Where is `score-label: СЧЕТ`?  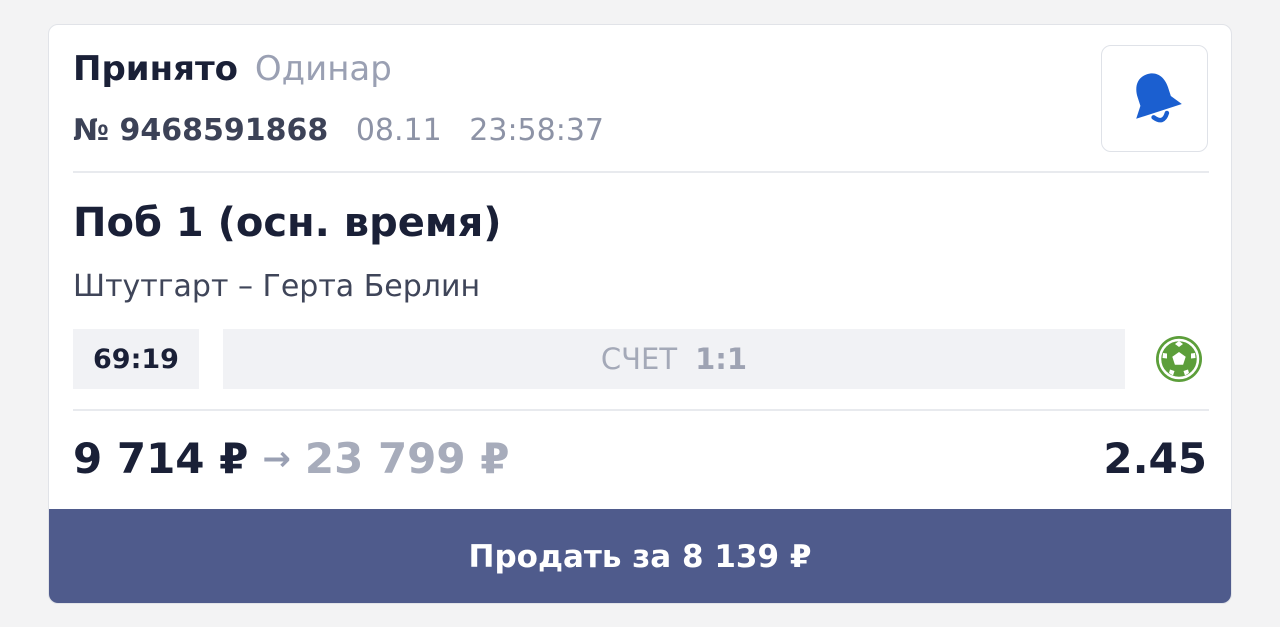 score-label: СЧЕТ is located at coordinates (639, 359).